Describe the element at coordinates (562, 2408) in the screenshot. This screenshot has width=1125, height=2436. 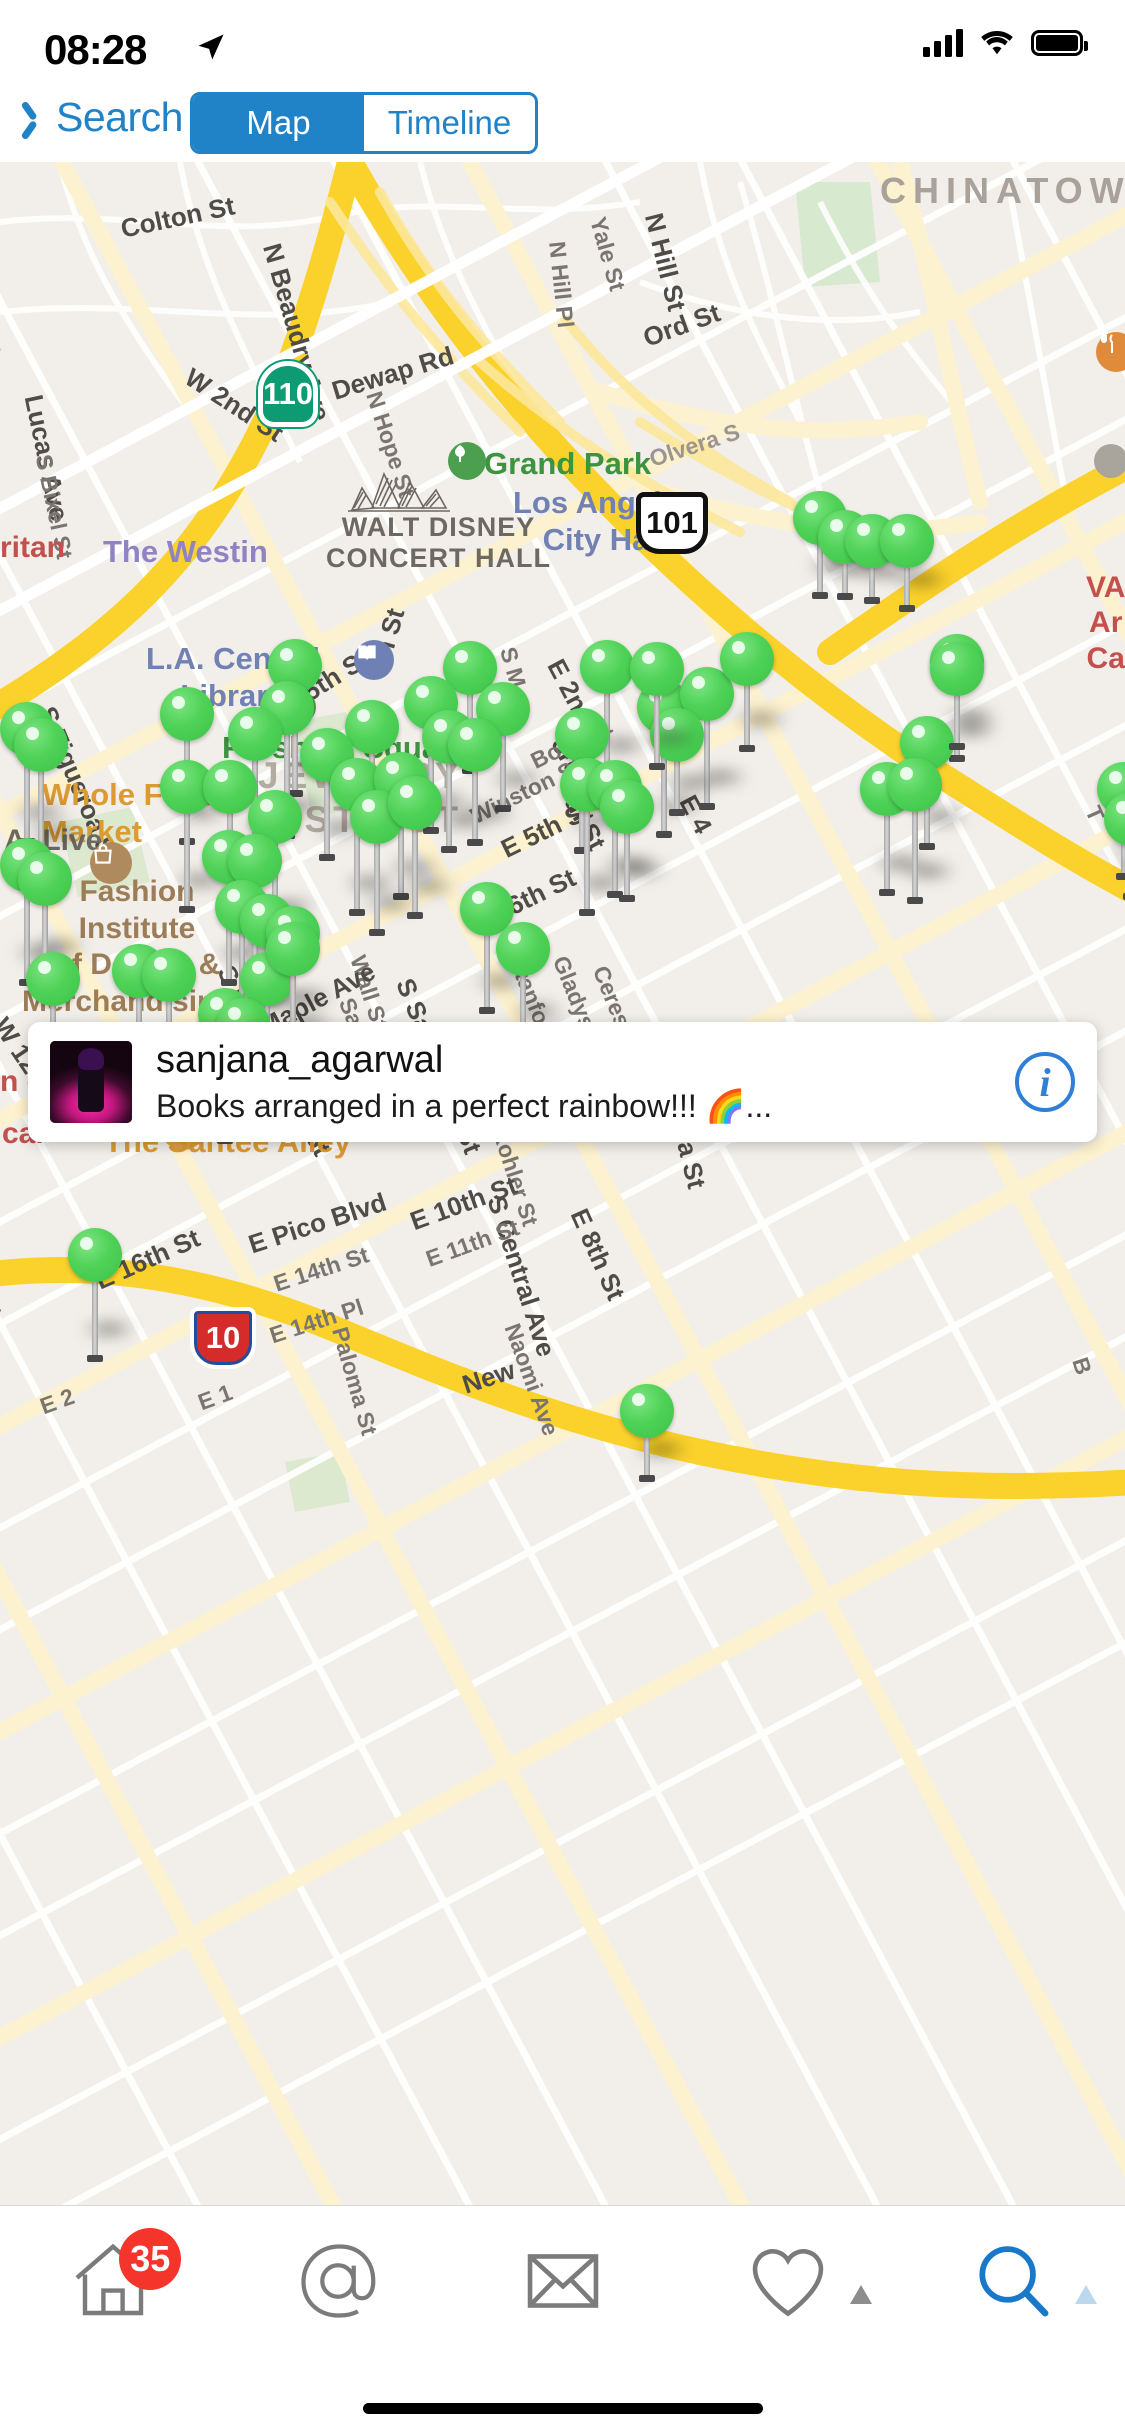
I see `home-indicator` at that location.